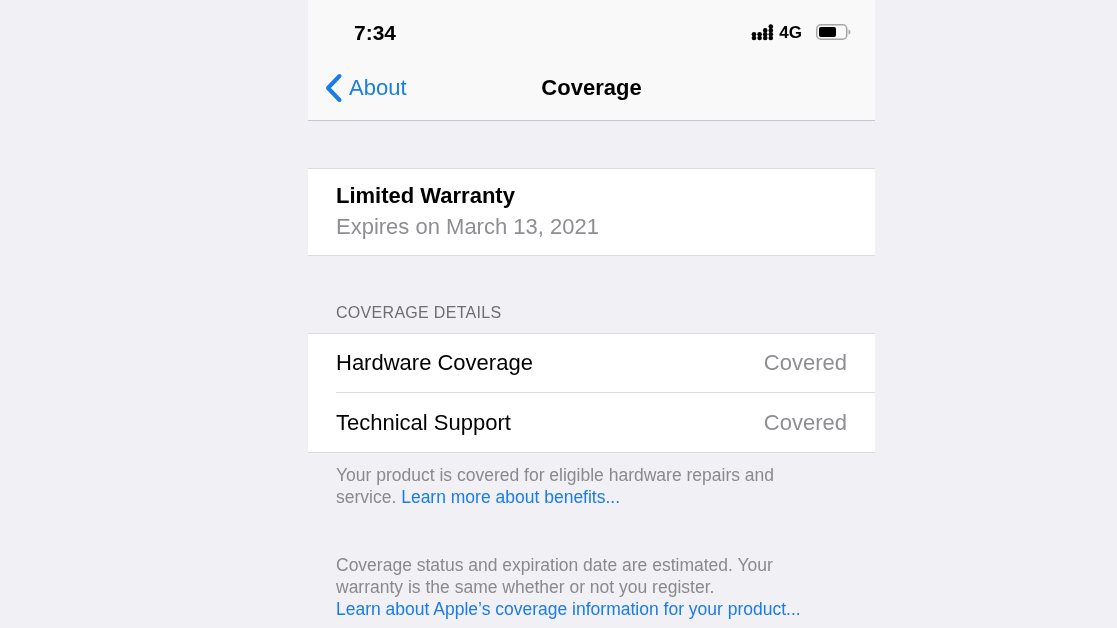  What do you see at coordinates (763, 32) in the screenshot?
I see `signal-icon` at bounding box center [763, 32].